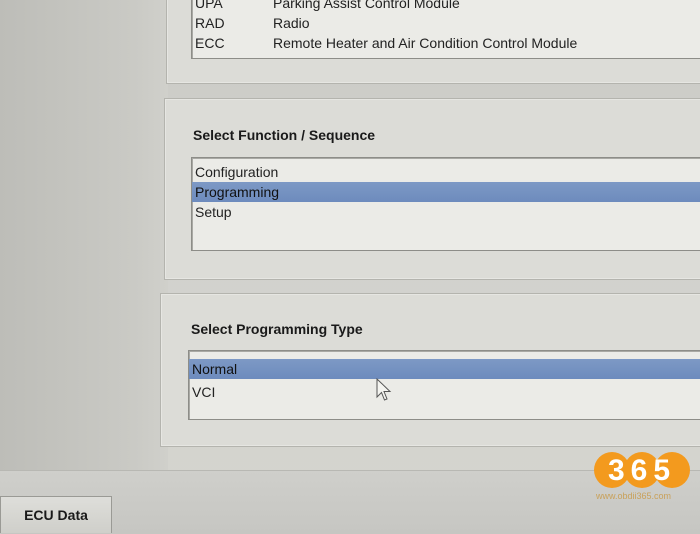 The height and width of the screenshot is (534, 700). I want to click on module-name: Parking Assist Control Module, so click(366, 5).